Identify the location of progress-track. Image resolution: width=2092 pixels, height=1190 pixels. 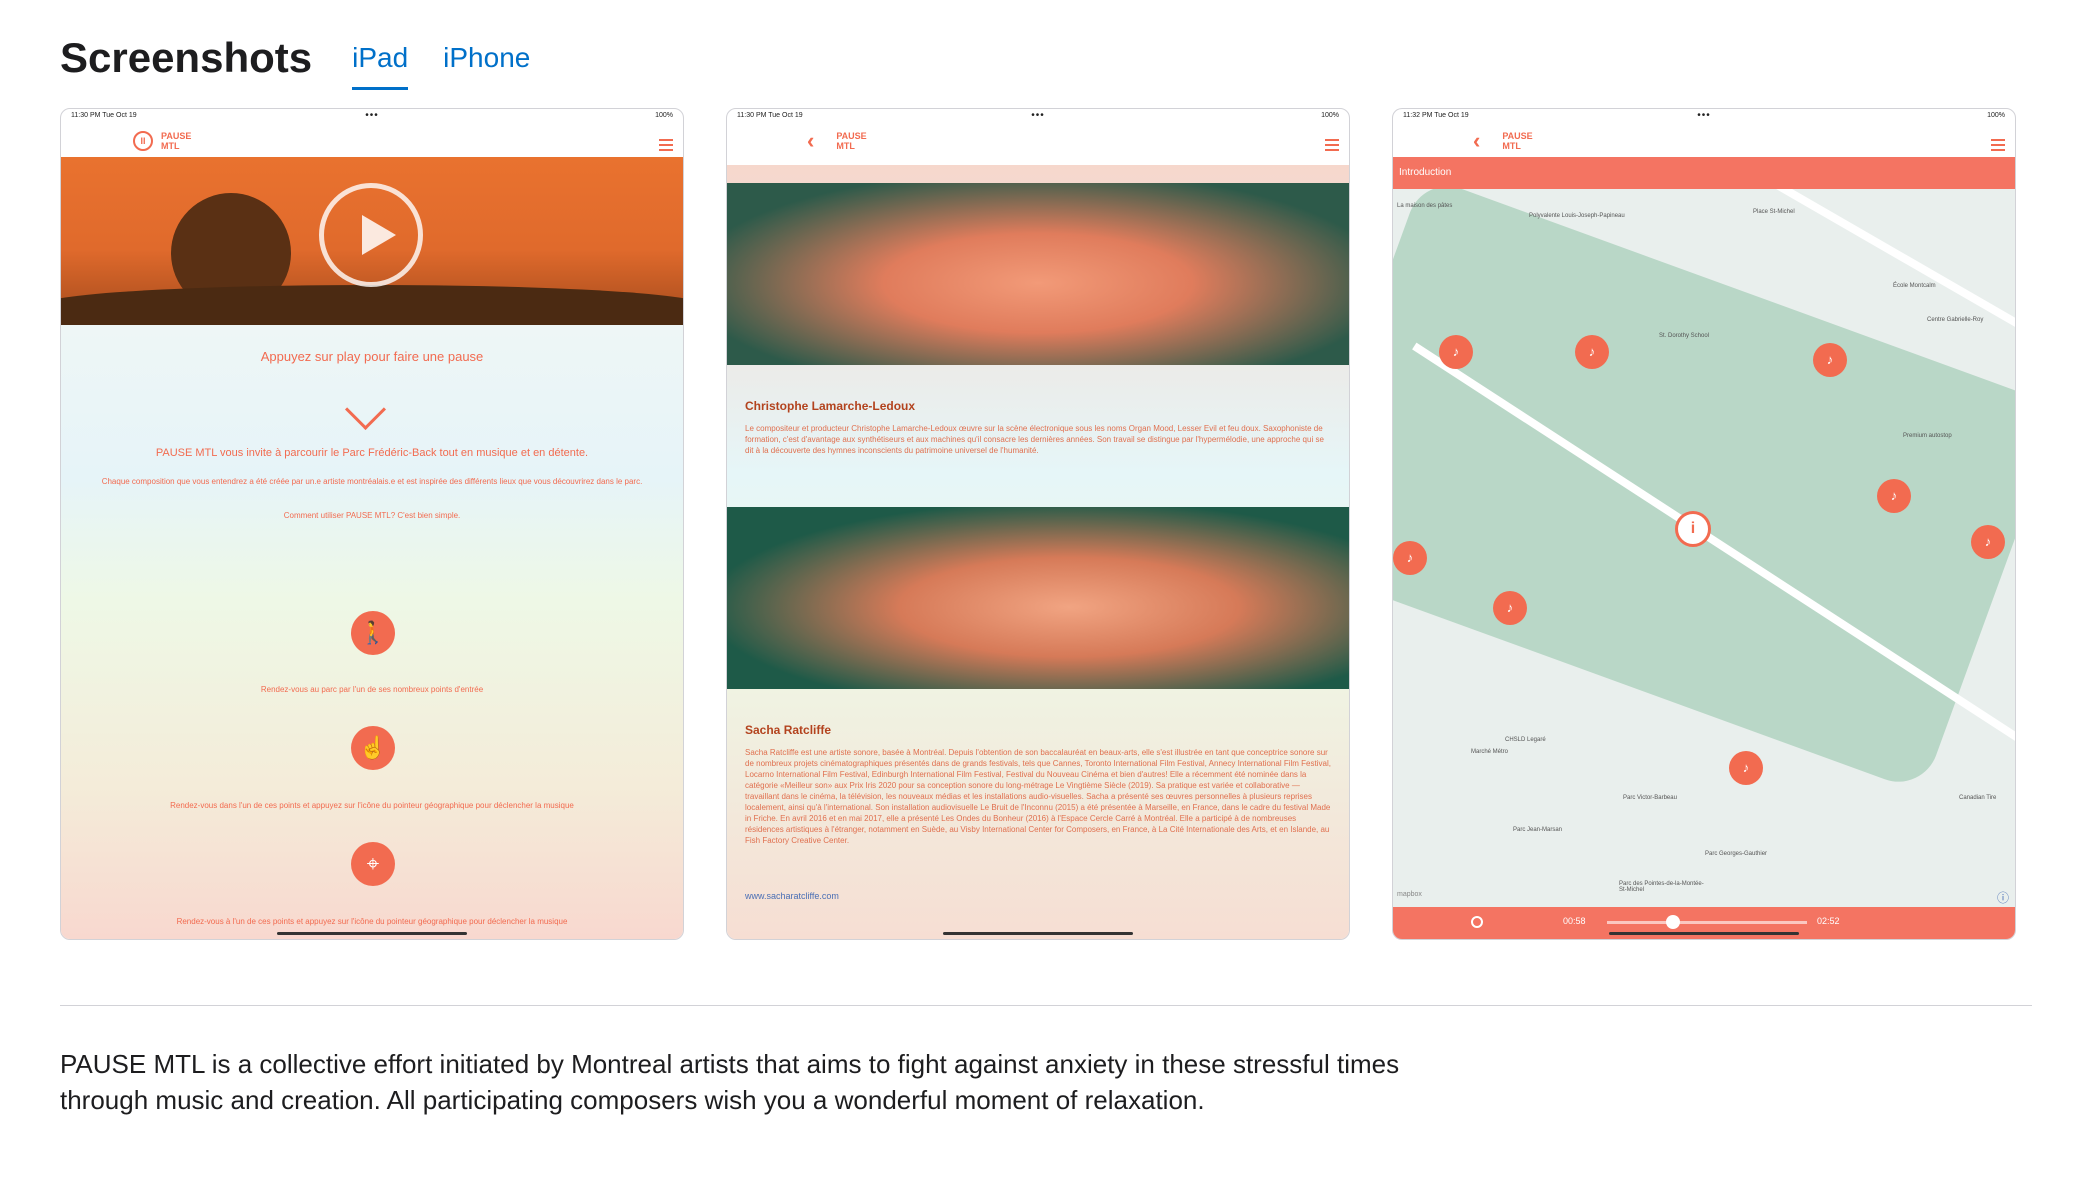
(1707, 922).